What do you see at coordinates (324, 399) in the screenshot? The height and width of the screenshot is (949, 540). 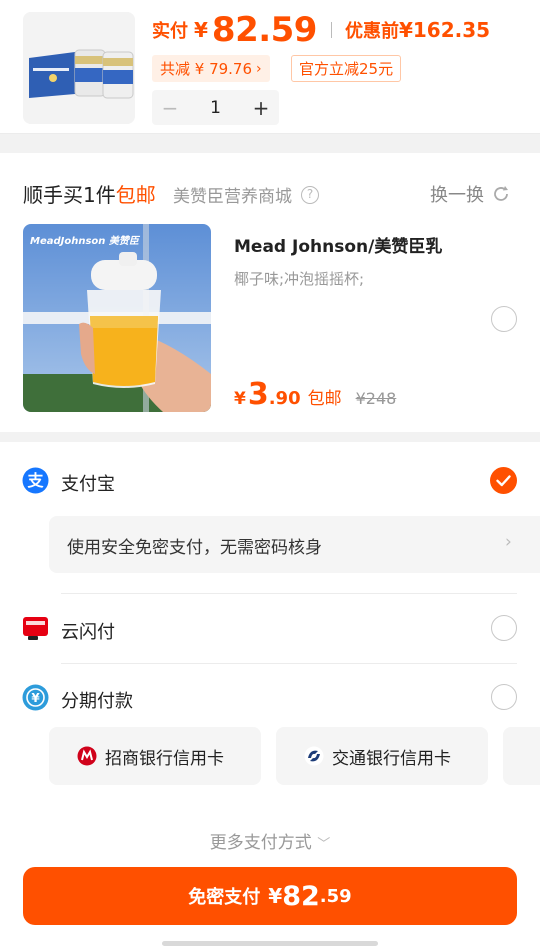 I see `addon-shipping-label: 包邮` at bounding box center [324, 399].